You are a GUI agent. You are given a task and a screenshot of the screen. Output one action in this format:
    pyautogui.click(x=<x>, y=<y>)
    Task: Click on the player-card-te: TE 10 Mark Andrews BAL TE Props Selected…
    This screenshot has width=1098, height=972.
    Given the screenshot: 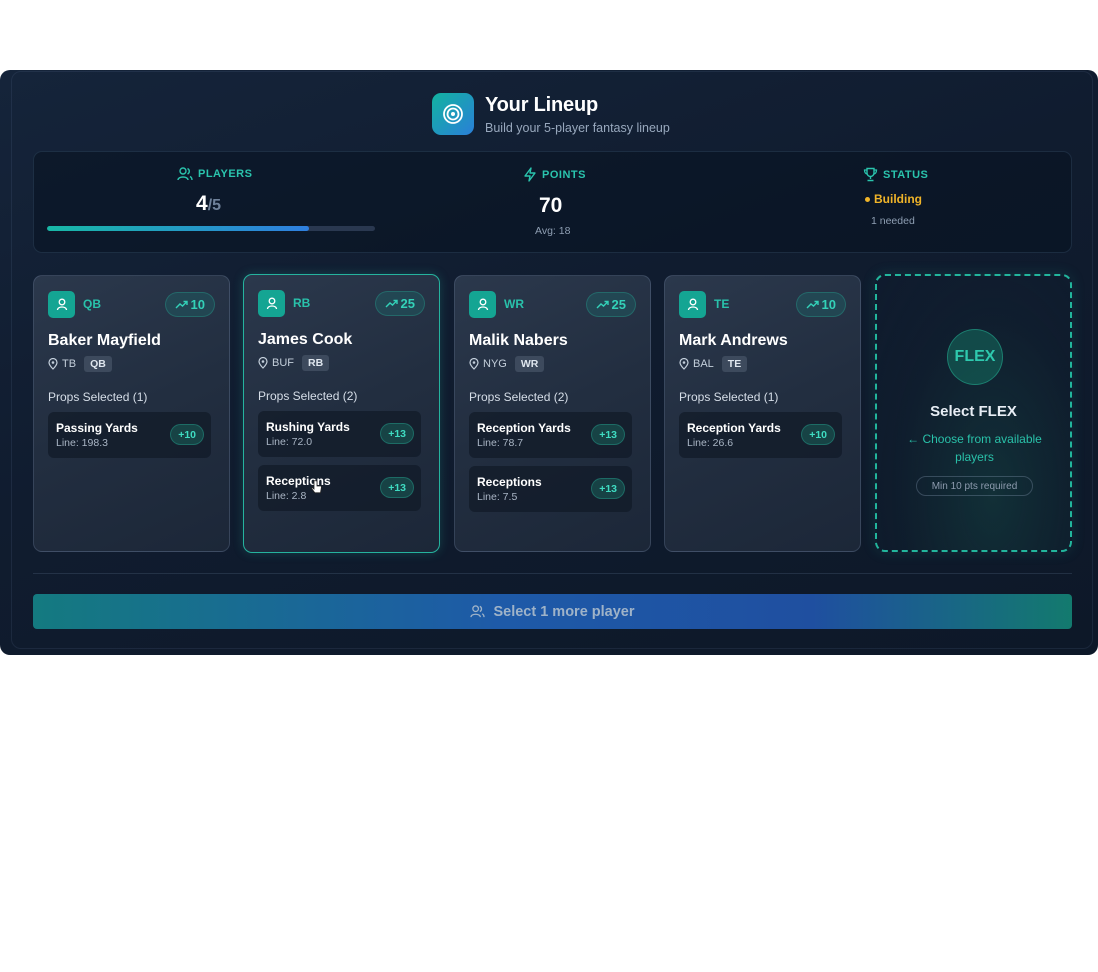 What is the action you would take?
    pyautogui.click(x=762, y=413)
    